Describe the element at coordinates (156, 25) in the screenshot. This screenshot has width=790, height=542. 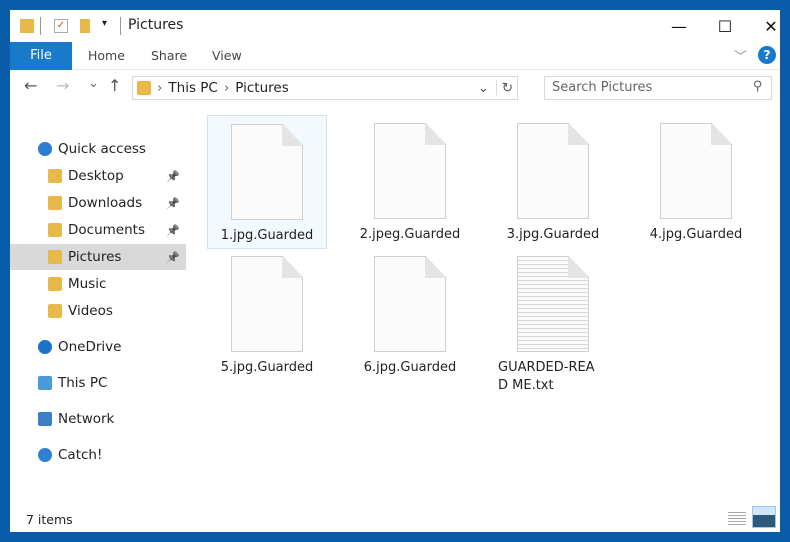
I see `window-title: Pictures` at that location.